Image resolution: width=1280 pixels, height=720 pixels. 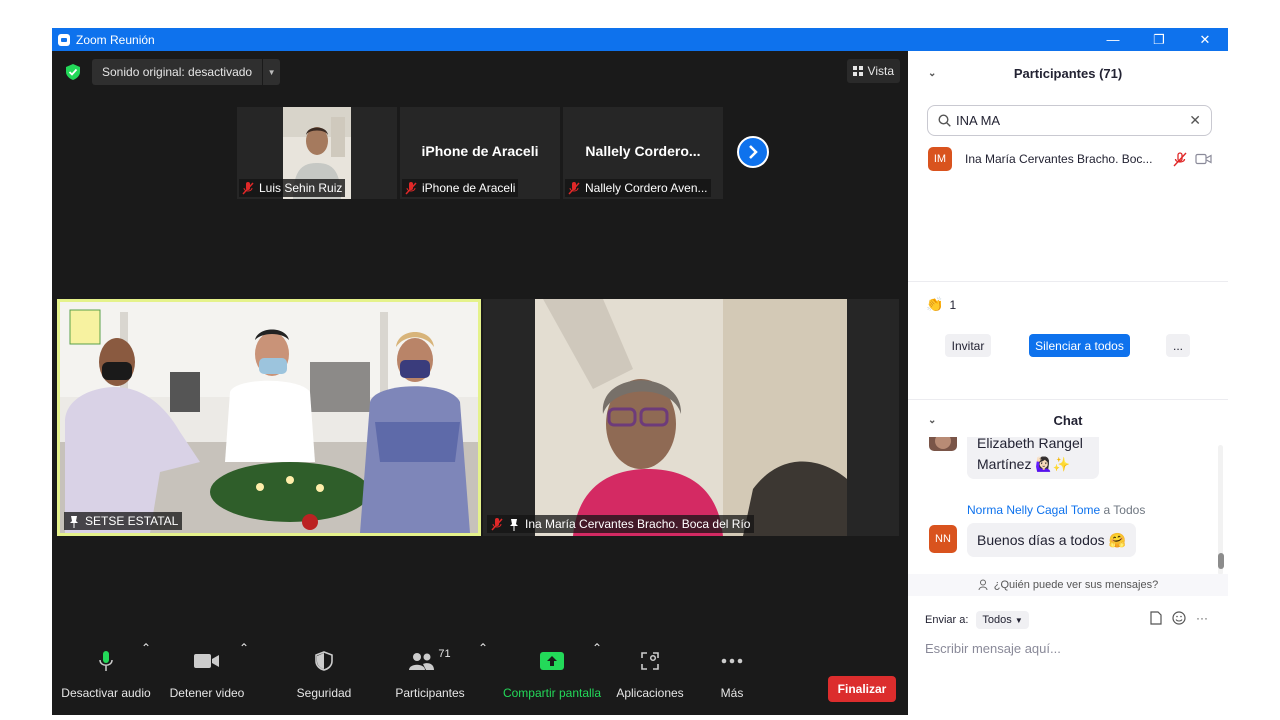 What do you see at coordinates (1202, 618) in the screenshot?
I see `more-options-icon: ···` at bounding box center [1202, 618].